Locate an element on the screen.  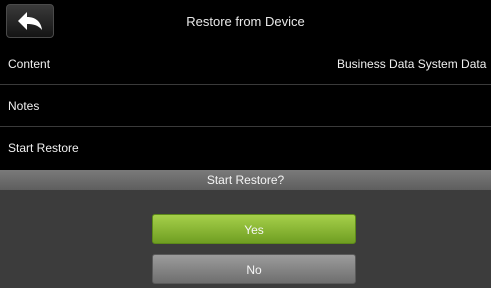
dialog-title: Start Restore? is located at coordinates (245, 180).